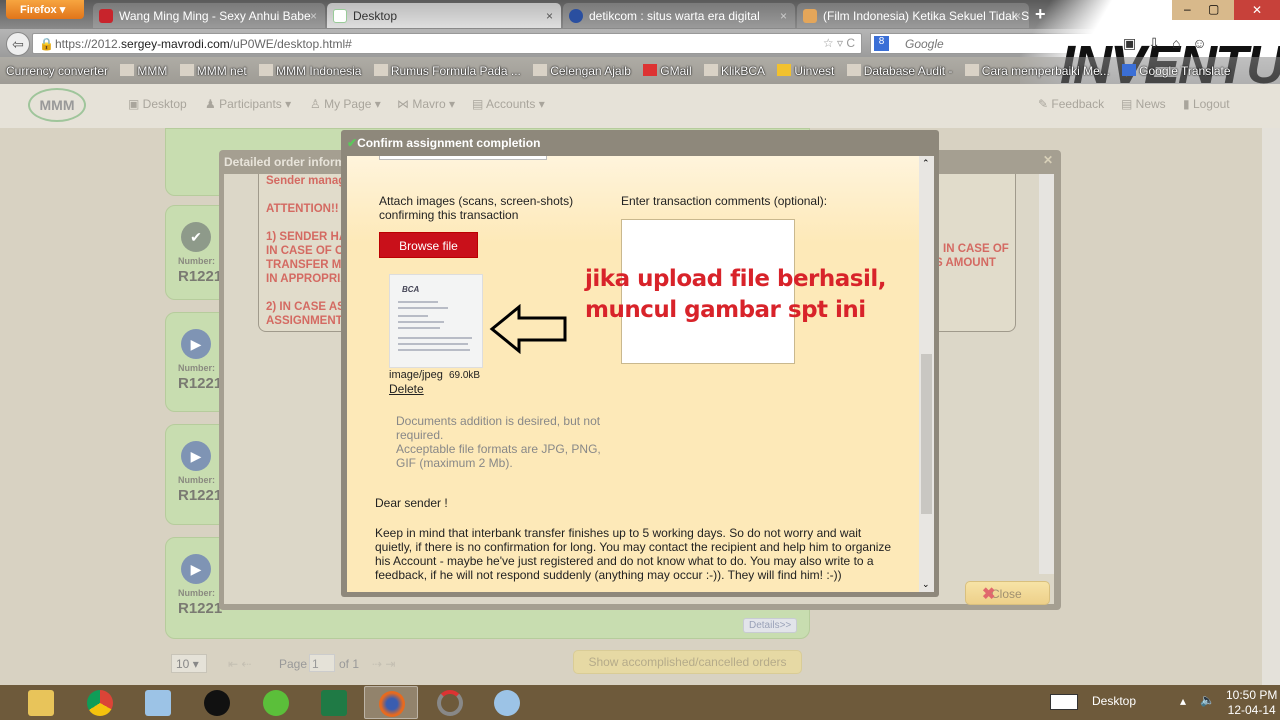 The height and width of the screenshot is (720, 1280). What do you see at coordinates (106, 16) in the screenshot?
I see `favicon-icon` at bounding box center [106, 16].